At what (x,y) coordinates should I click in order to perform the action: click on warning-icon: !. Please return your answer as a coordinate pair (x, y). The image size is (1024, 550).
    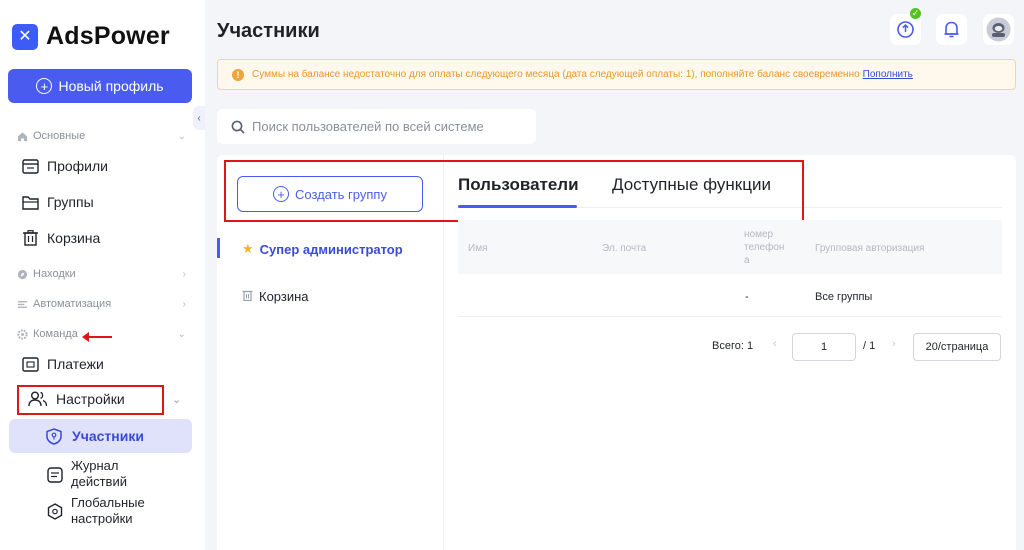
    Looking at the image, I should click on (238, 74).